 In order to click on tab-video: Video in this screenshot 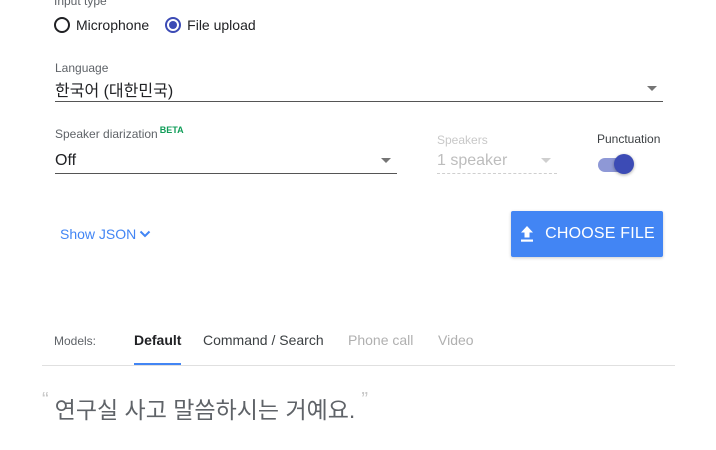, I will do `click(456, 340)`.